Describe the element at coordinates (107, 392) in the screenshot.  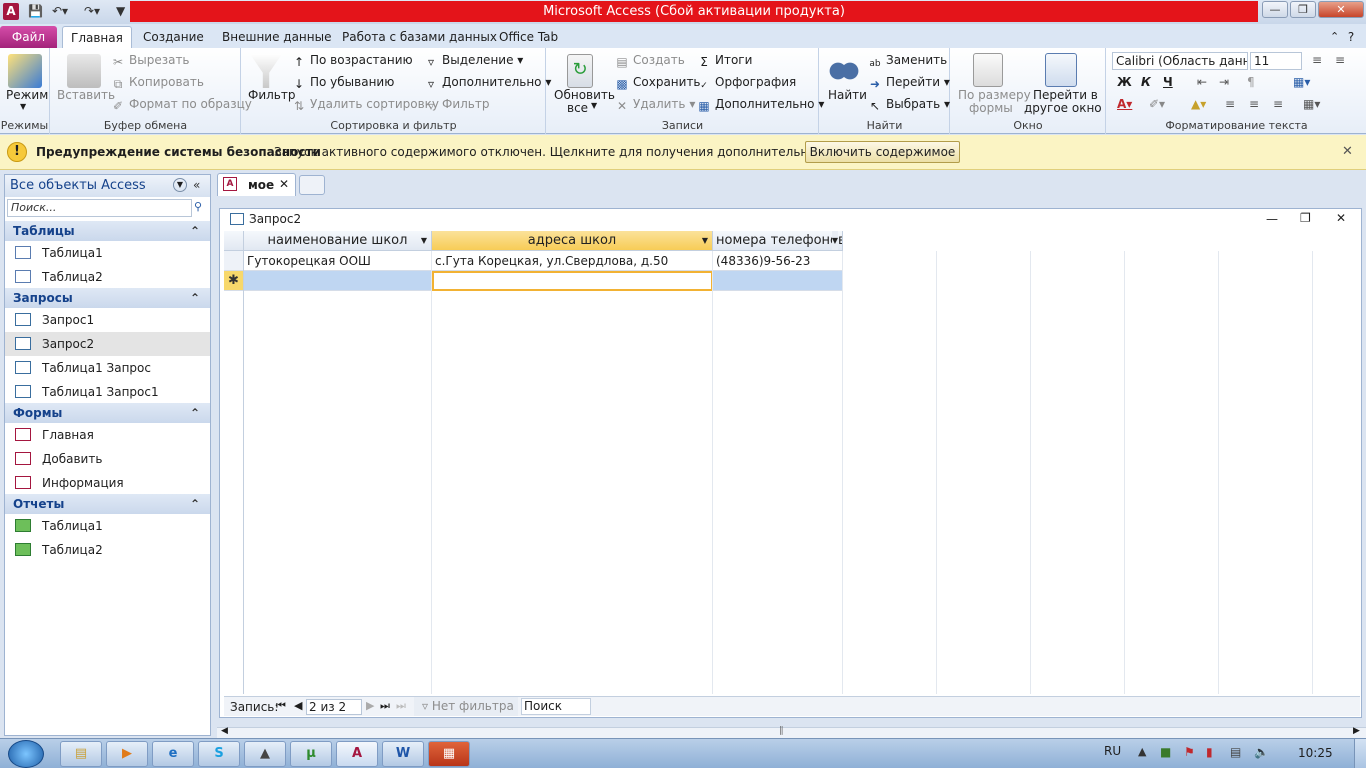
I see `nav-item-table1-query1: Таблица1 Запрос1` at that location.